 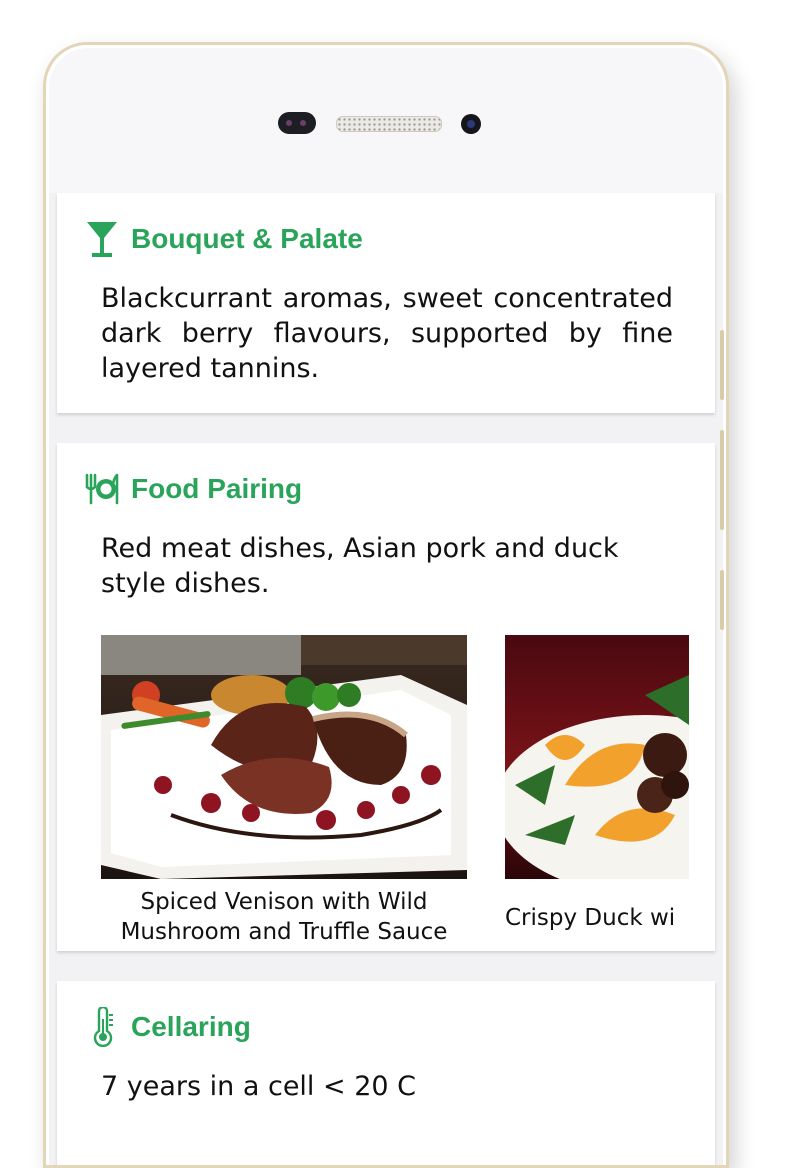 What do you see at coordinates (471, 124) in the screenshot?
I see `front-camera-icon` at bounding box center [471, 124].